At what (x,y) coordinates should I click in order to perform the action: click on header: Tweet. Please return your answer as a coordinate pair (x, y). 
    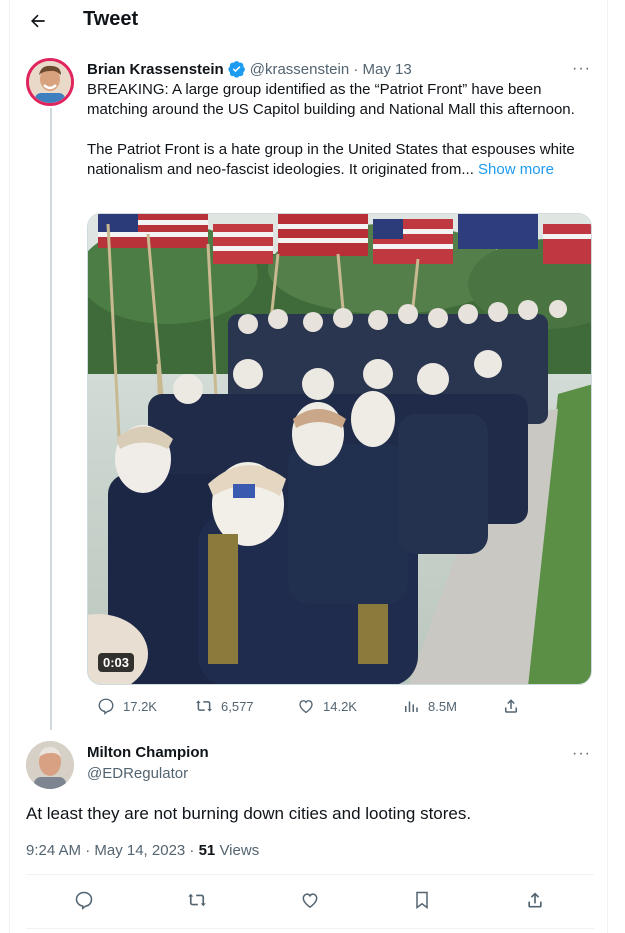
    Looking at the image, I should click on (309, 22).